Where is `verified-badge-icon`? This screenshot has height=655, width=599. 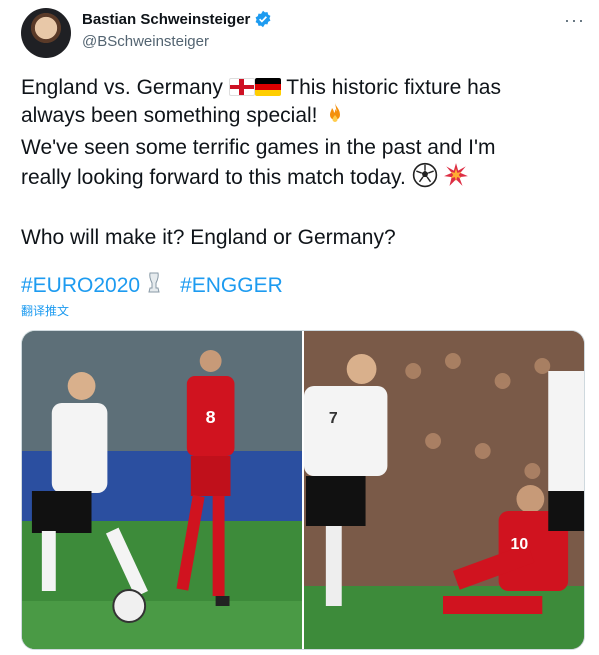 verified-badge-icon is located at coordinates (263, 19).